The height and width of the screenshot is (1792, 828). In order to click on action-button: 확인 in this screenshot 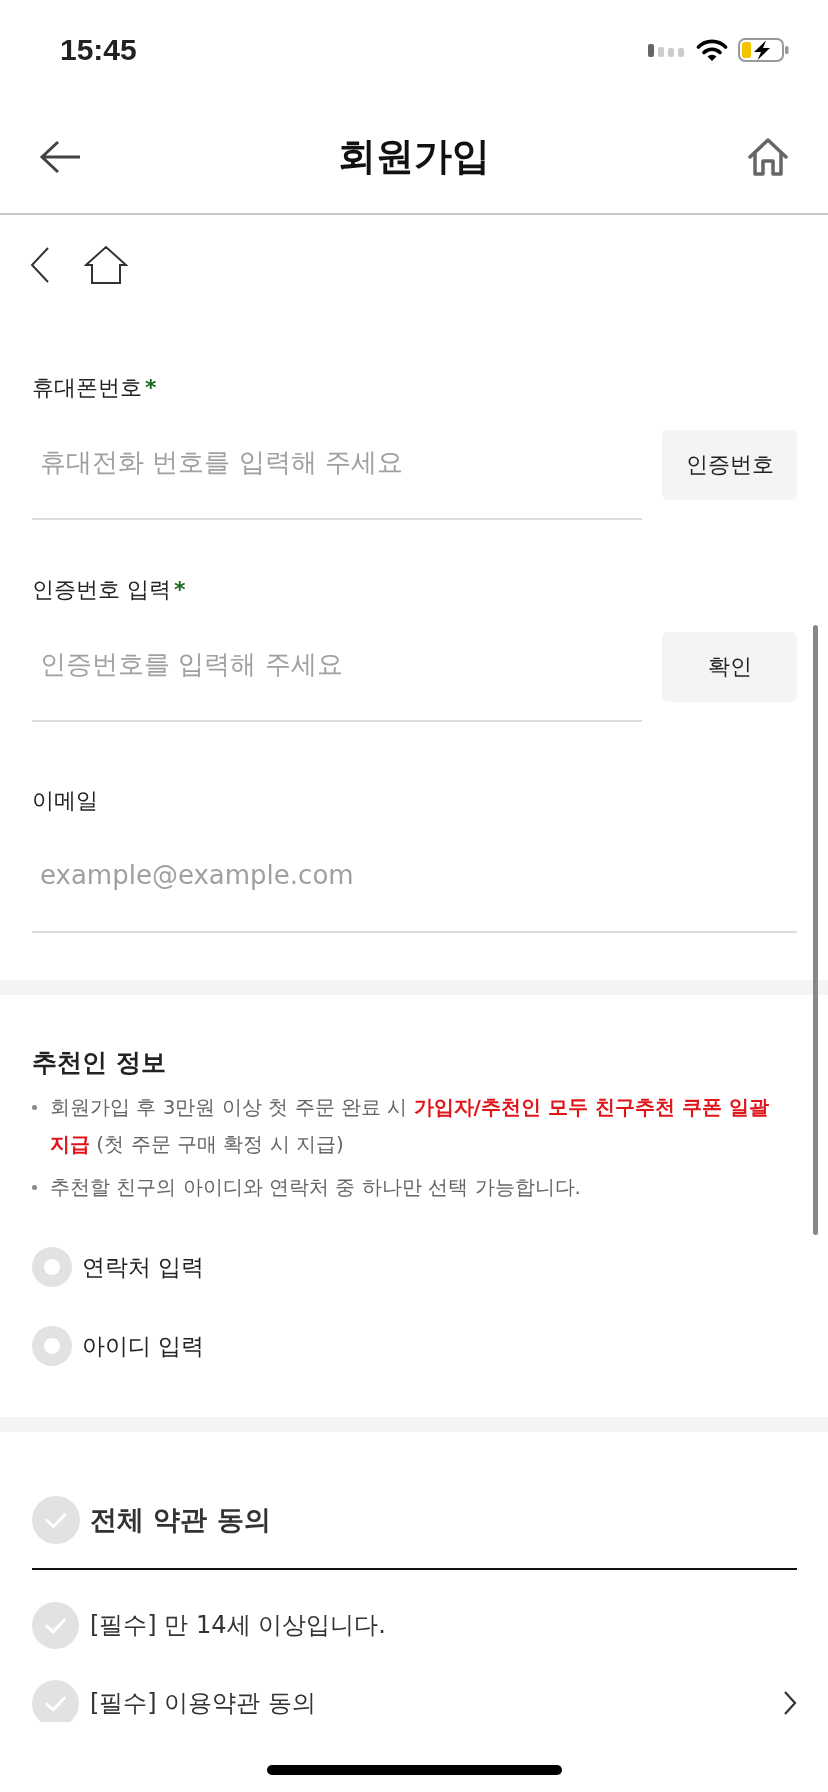, I will do `click(729, 667)`.